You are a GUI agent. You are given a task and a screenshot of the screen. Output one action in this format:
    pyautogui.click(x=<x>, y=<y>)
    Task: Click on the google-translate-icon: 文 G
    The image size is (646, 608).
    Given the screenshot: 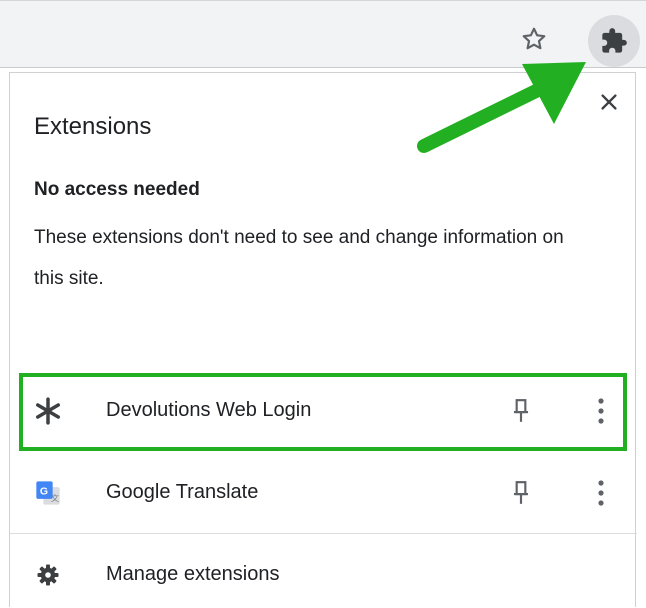 What is the action you would take?
    pyautogui.click(x=48, y=493)
    